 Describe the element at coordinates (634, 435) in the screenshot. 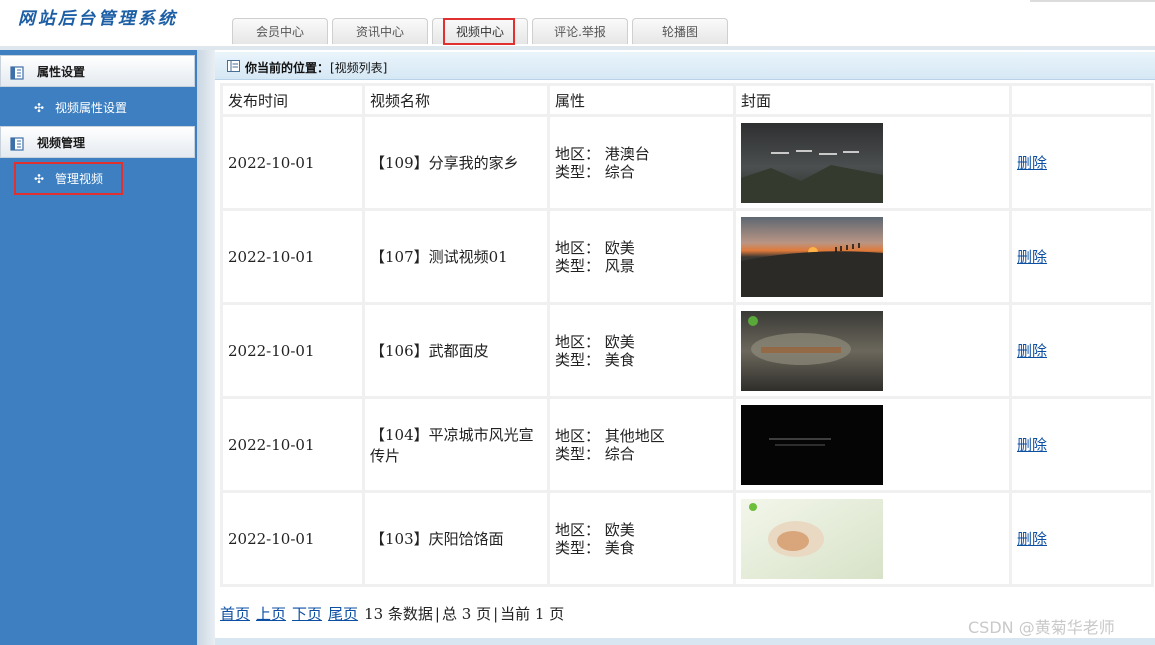

I see `region-value: 其他地区` at that location.